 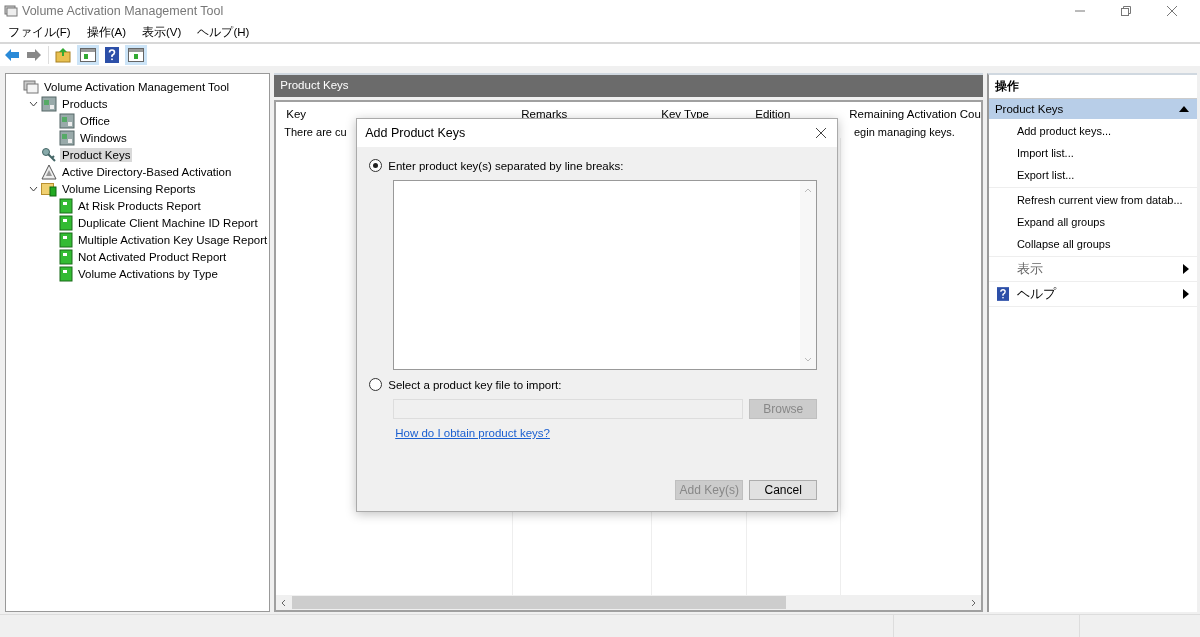 I want to click on action-item: Collapse all groups, so click(x=1102, y=244).